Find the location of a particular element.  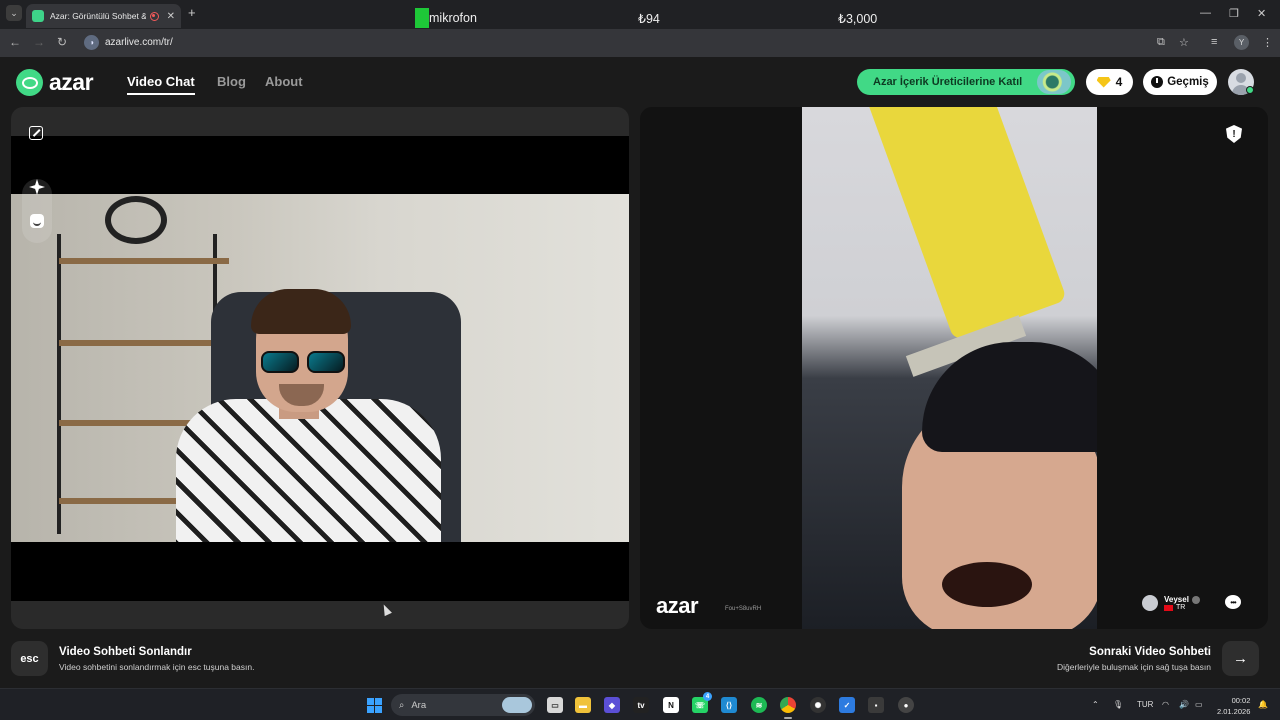

input-language: TUR is located at coordinates (1145, 704).